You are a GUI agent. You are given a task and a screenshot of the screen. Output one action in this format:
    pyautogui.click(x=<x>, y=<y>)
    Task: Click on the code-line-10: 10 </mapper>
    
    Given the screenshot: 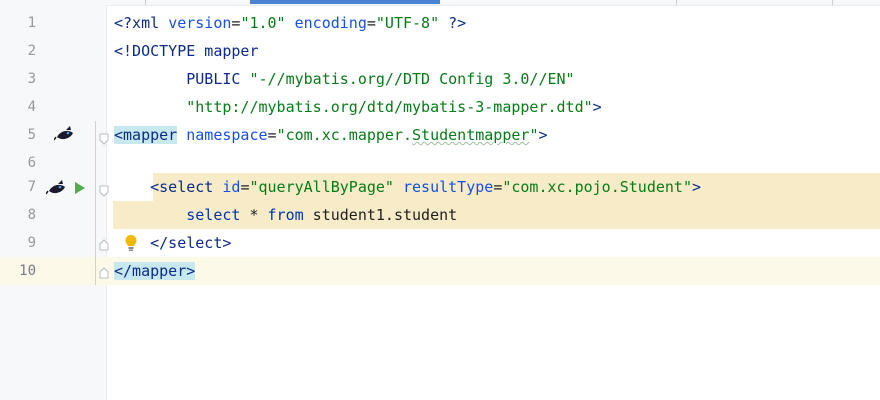 What is the action you would take?
    pyautogui.click(x=440, y=271)
    